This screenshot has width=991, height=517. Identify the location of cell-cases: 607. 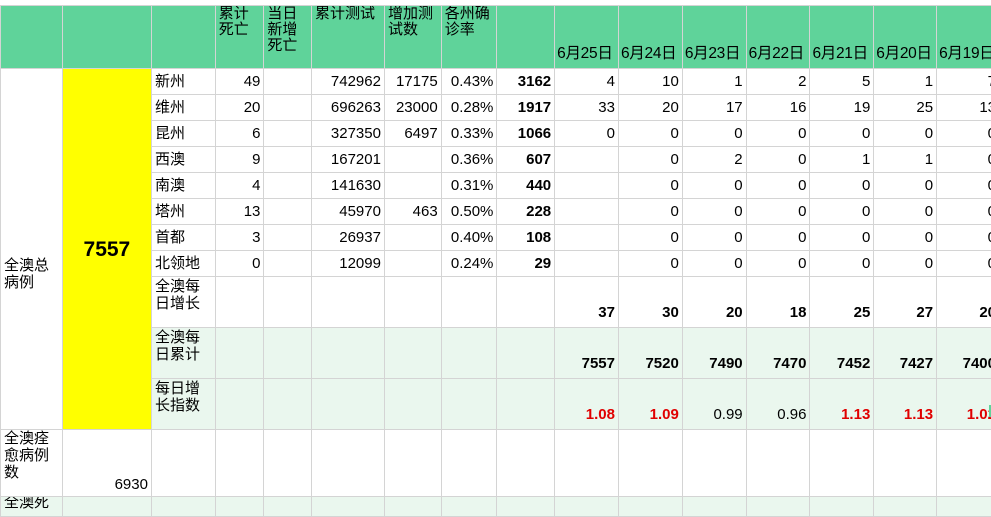
(526, 160).